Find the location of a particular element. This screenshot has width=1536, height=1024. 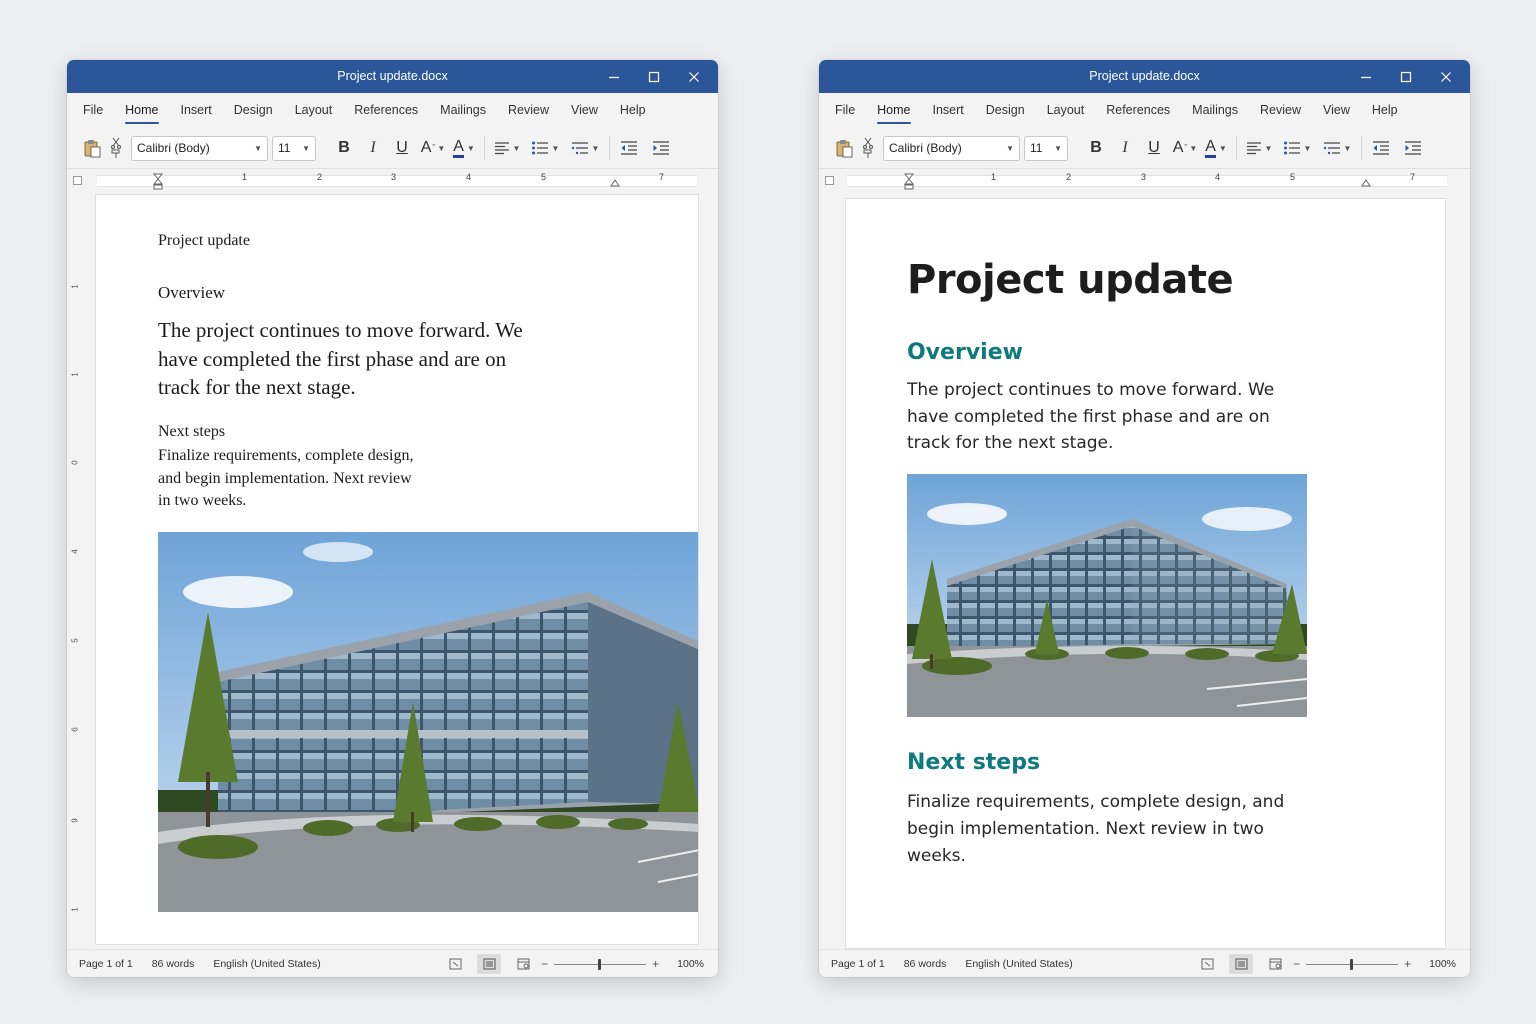

ruler-number: 0 is located at coordinates (75, 462).